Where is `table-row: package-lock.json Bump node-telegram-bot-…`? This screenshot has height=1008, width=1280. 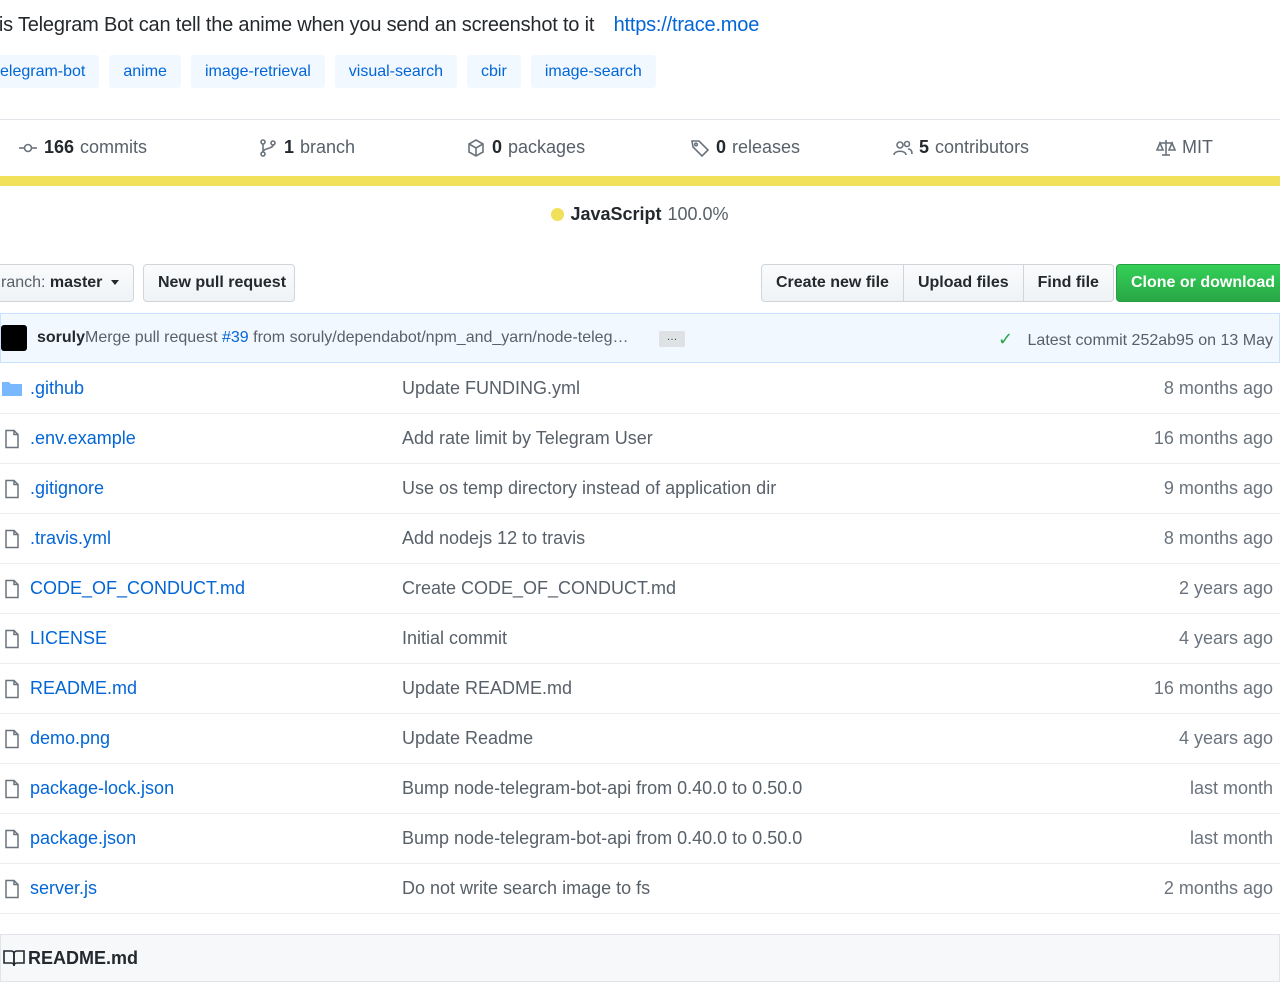 table-row: package-lock.json Bump node-telegram-bot-… is located at coordinates (640, 789).